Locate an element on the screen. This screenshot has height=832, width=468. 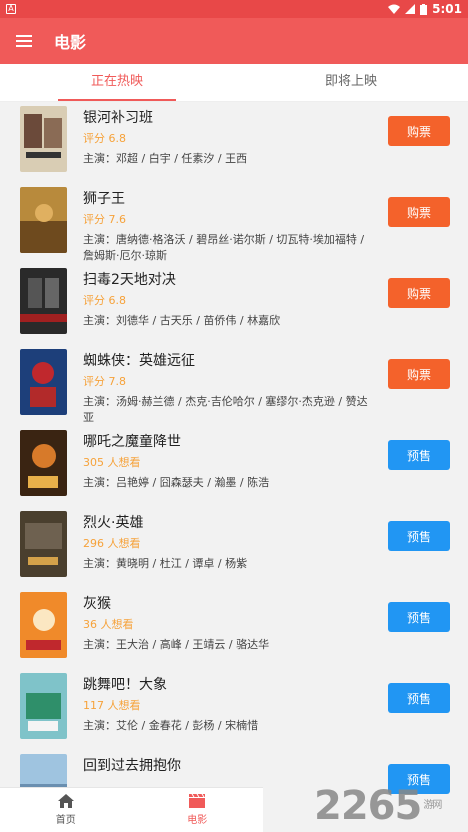
movie-item-5: 烈火·英雄 296 人想看 主演：黄晓明 / 杜江 / 谭卓 / 杨紫 预售 is located at coordinates (234, 547).